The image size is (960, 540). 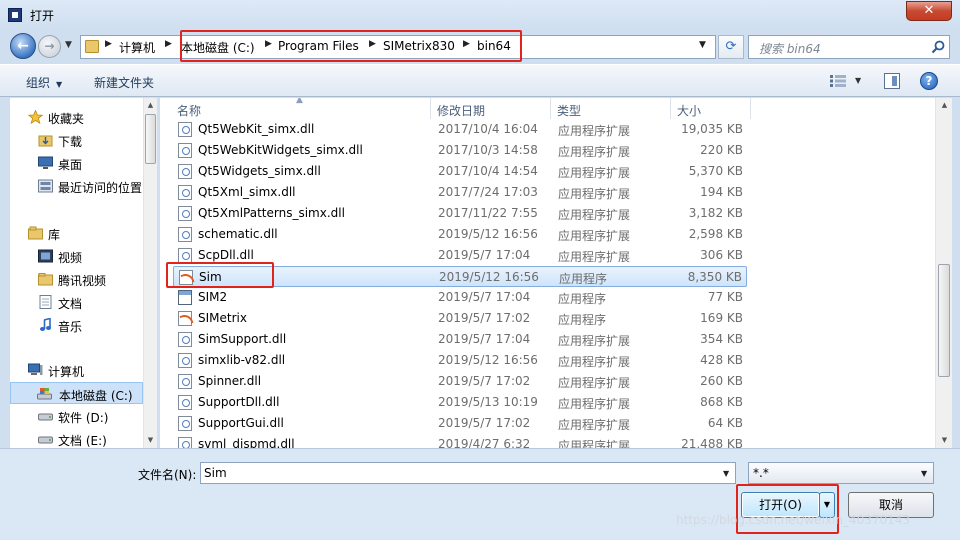 I want to click on sidebar-item-downloads: 下载, so click(x=76, y=140).